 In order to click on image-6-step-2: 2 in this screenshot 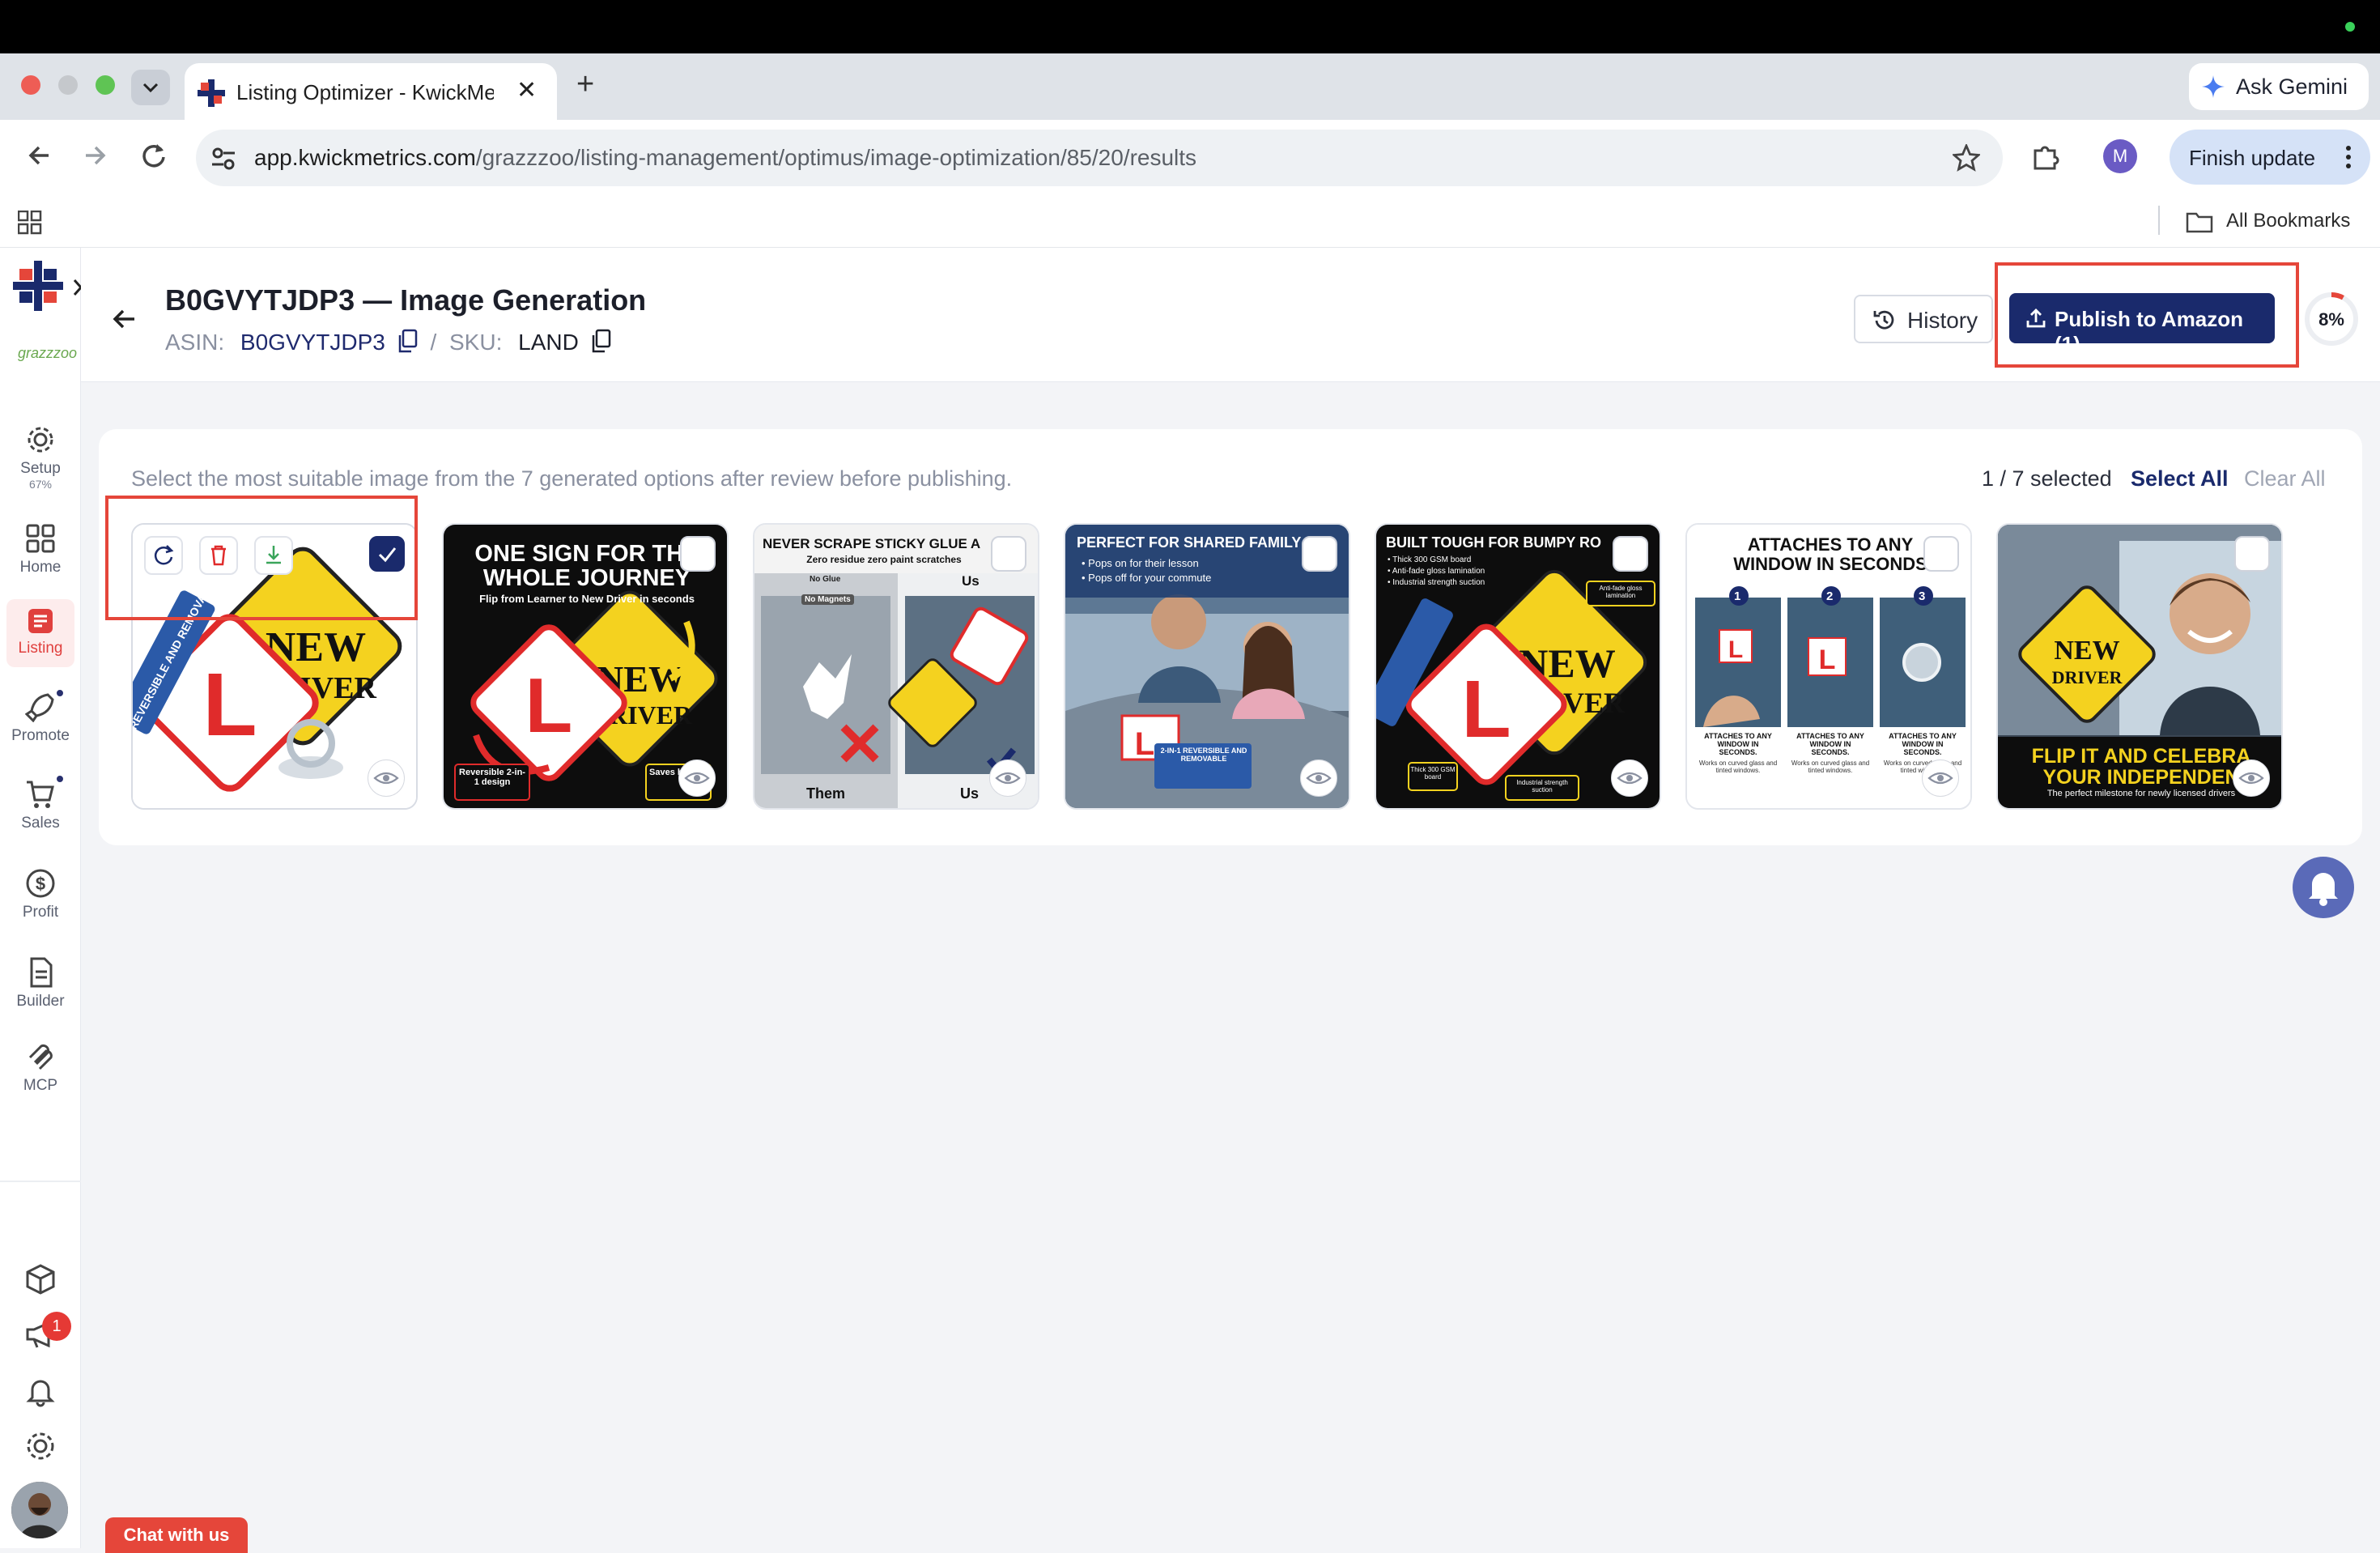, I will do `click(1830, 596)`.